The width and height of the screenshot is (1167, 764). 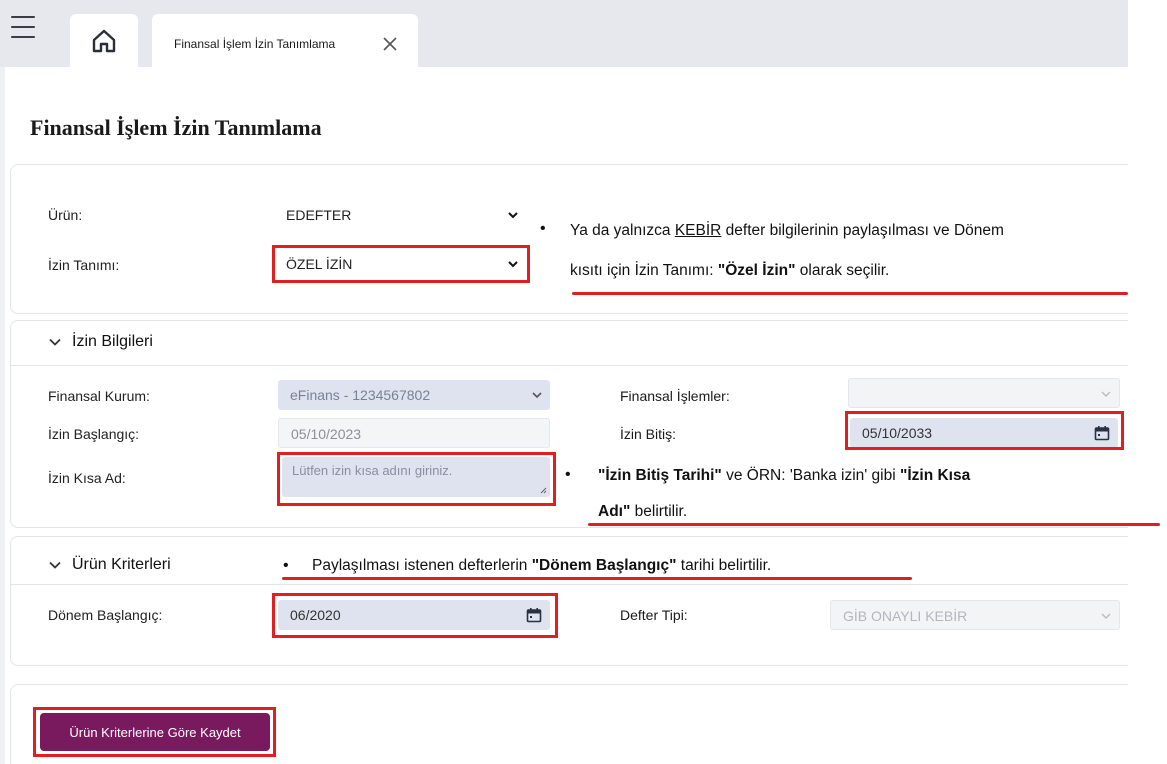 I want to click on short-name-label: İzin Kısa Ad:, so click(x=87, y=478).